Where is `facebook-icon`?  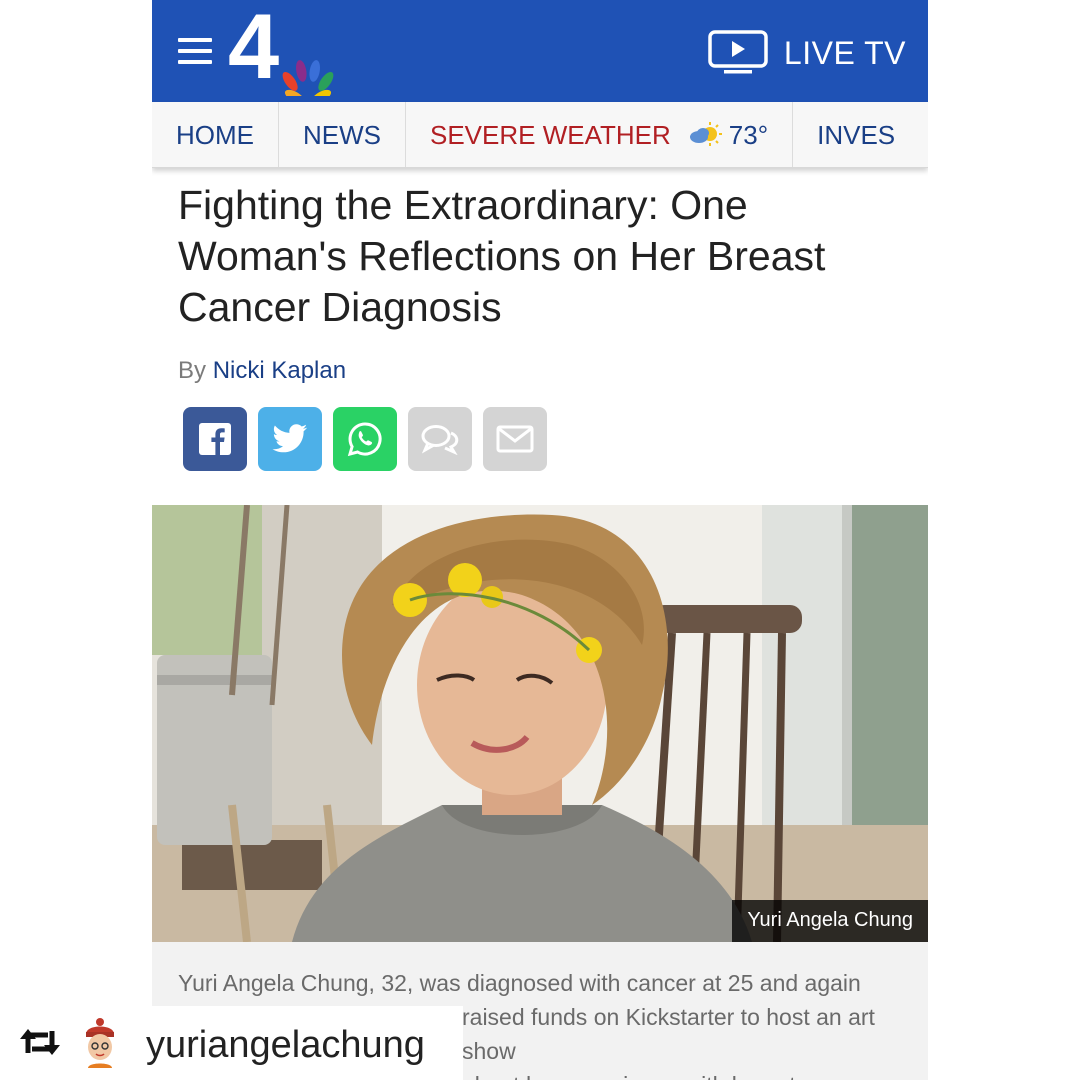
facebook-icon is located at coordinates (215, 439).